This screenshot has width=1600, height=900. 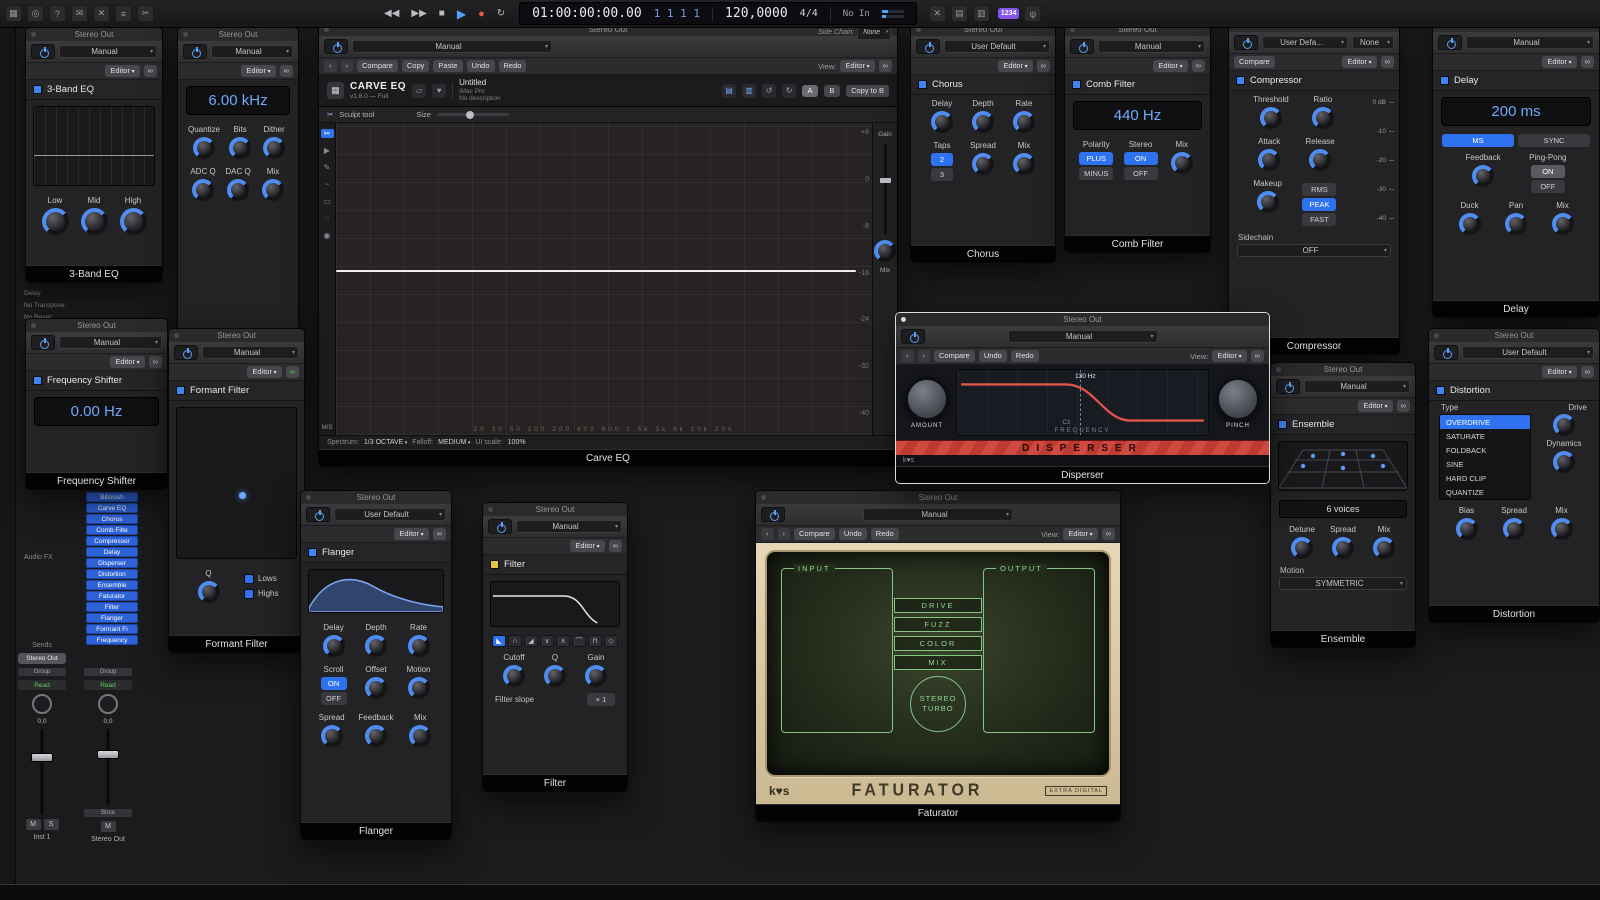 What do you see at coordinates (1485, 450) in the screenshot?
I see `type-option: FOLDBACK` at bounding box center [1485, 450].